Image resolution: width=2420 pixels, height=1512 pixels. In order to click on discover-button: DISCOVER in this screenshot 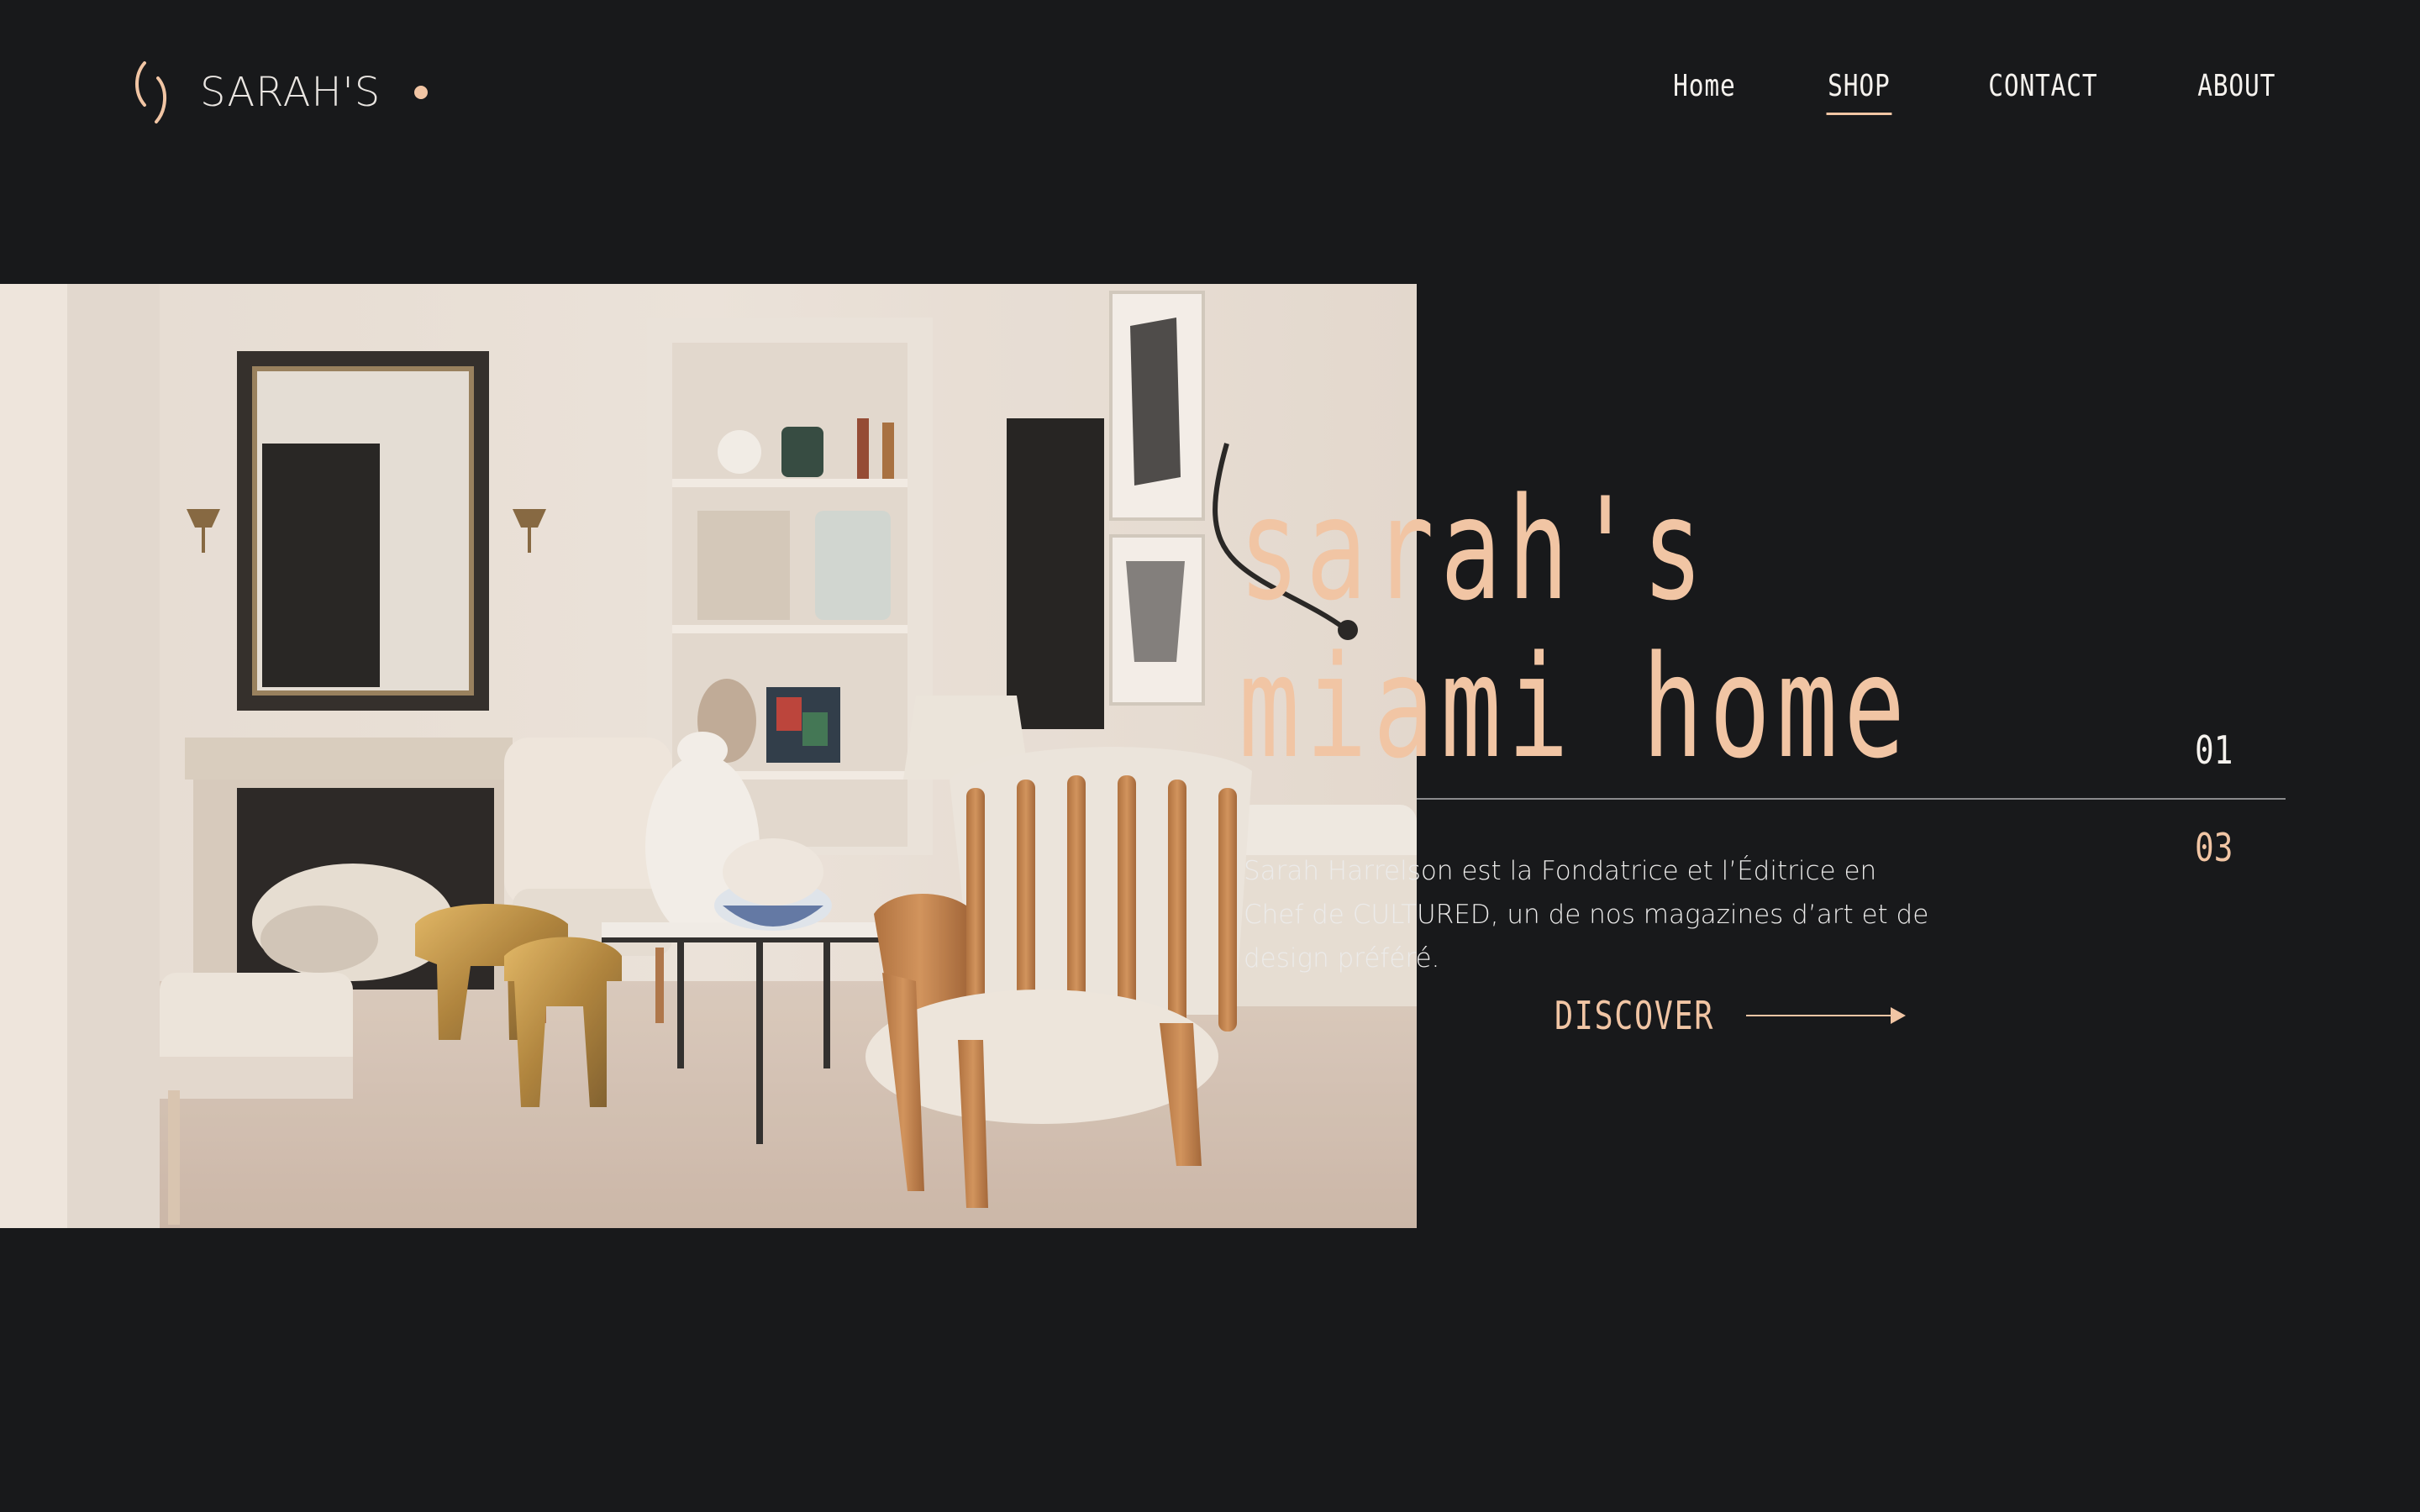, I will do `click(1731, 1015)`.